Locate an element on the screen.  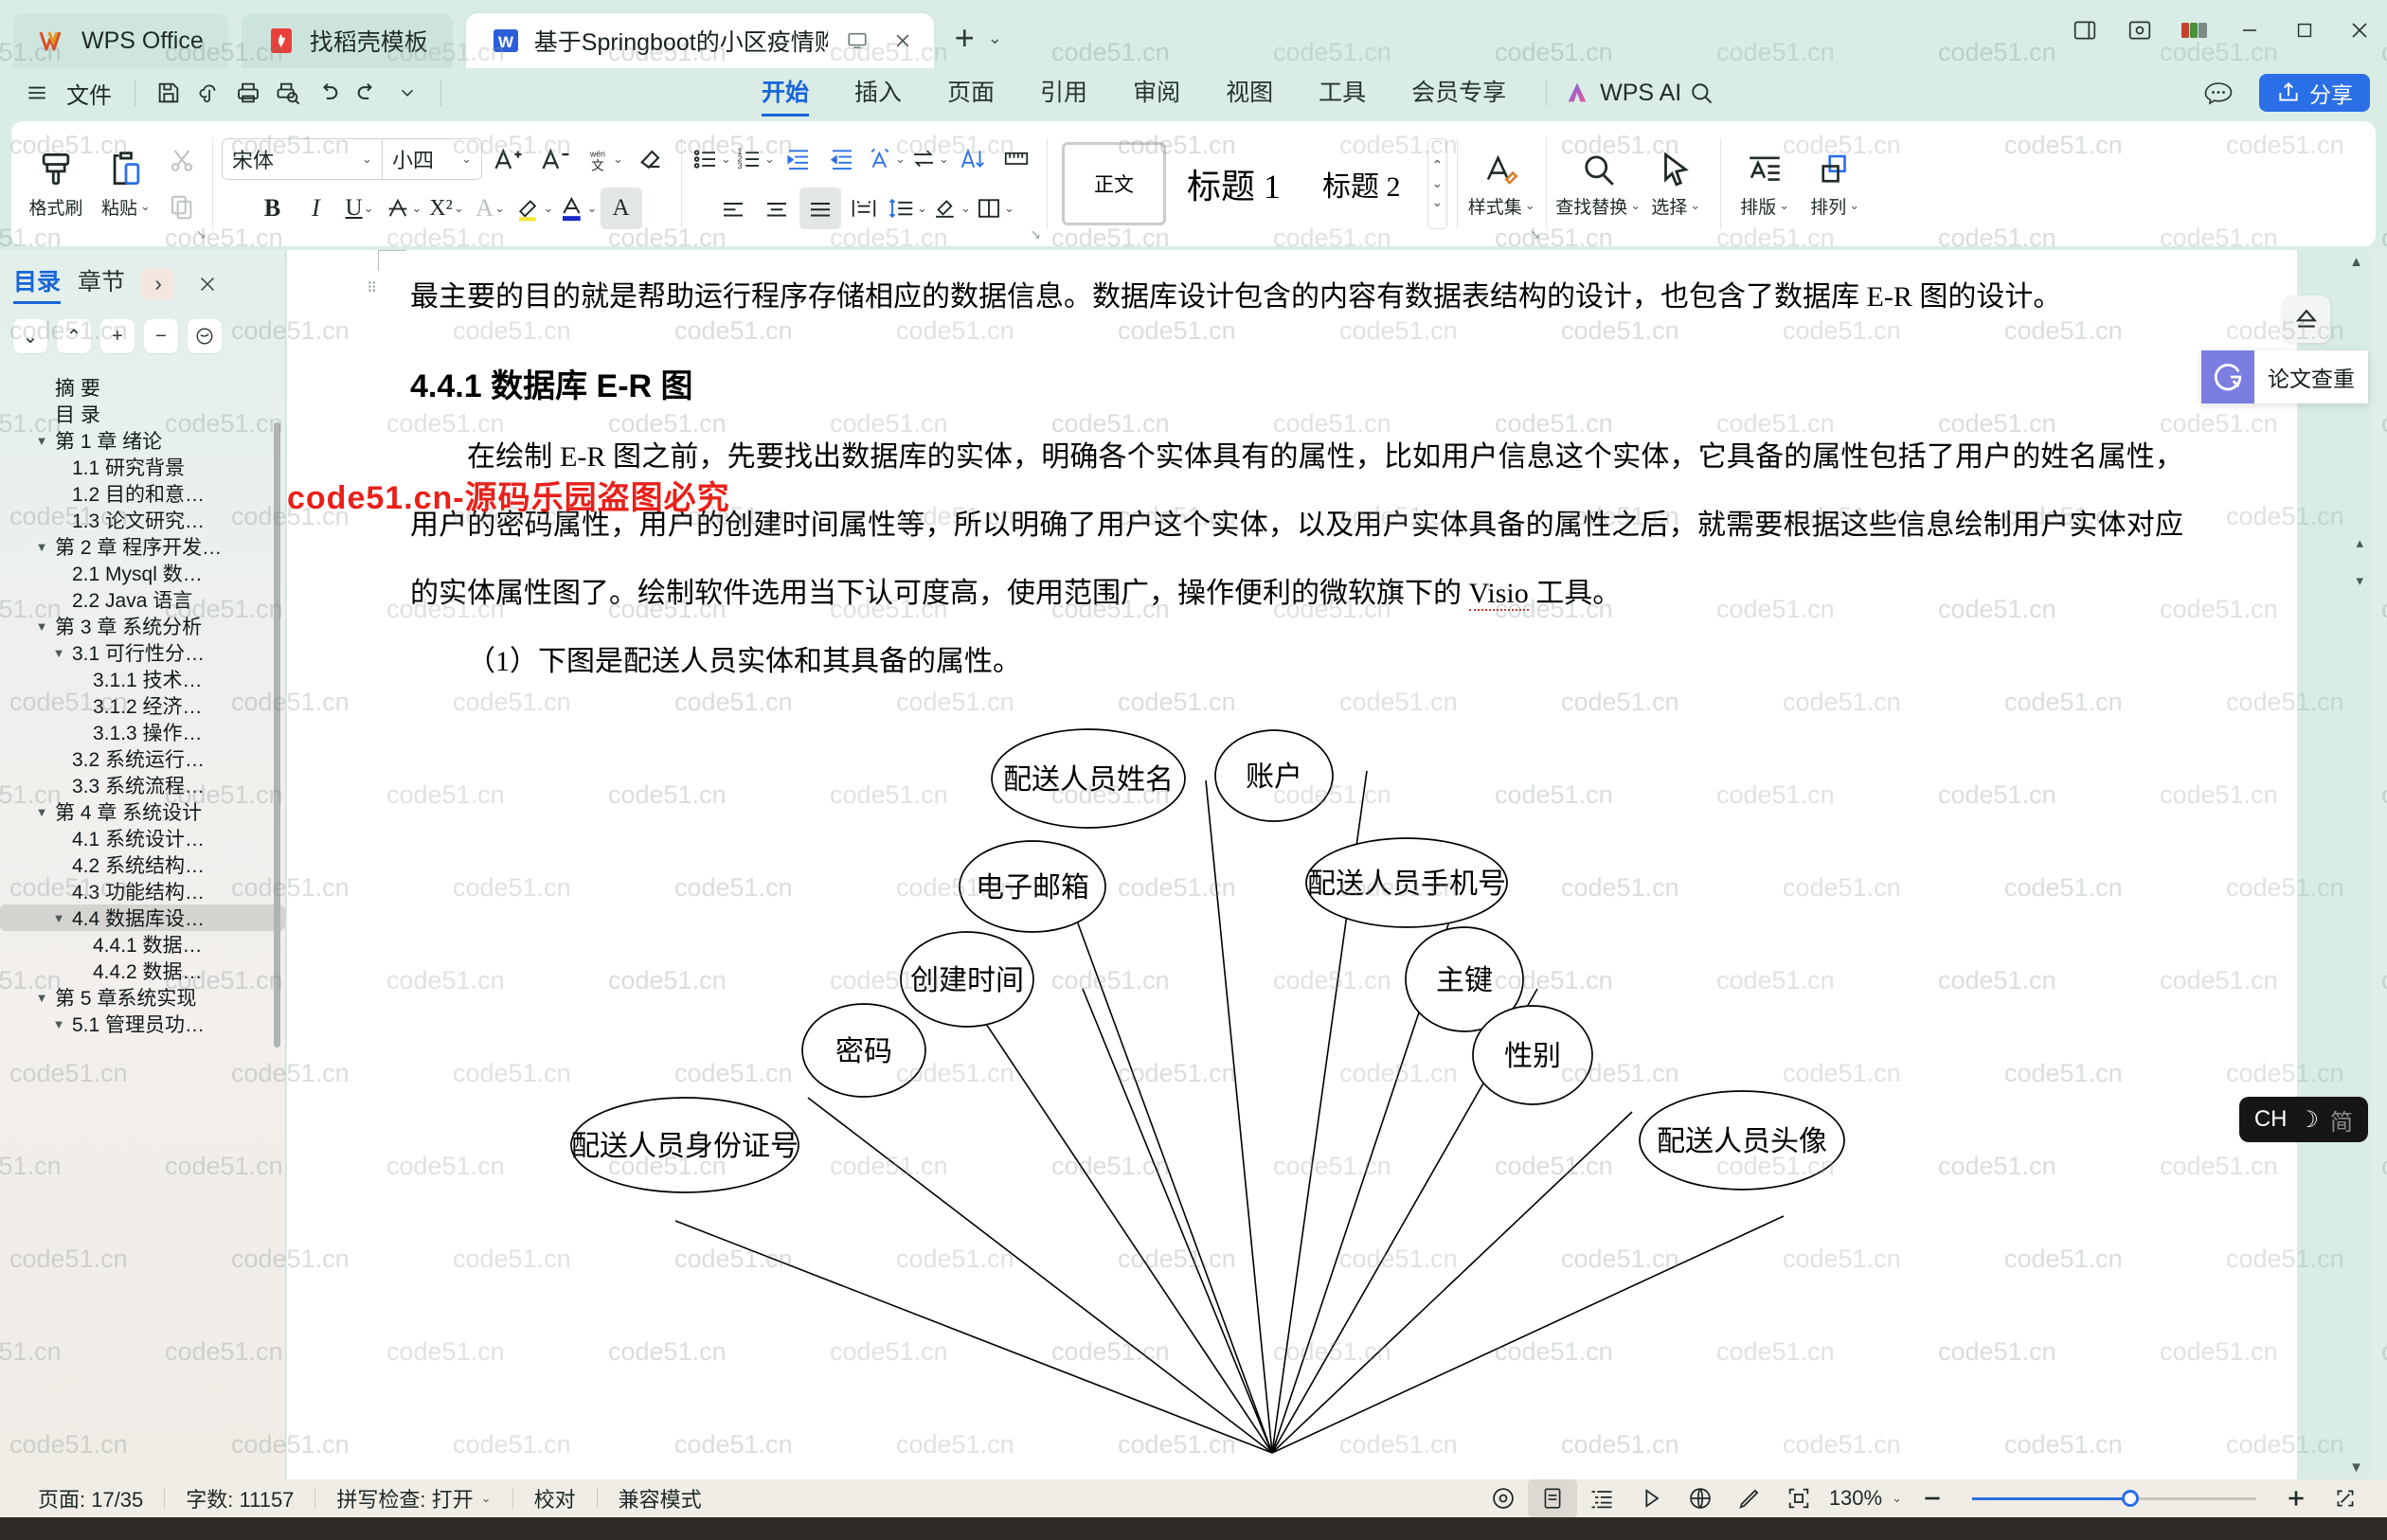
minimize-icon is located at coordinates (2249, 30).